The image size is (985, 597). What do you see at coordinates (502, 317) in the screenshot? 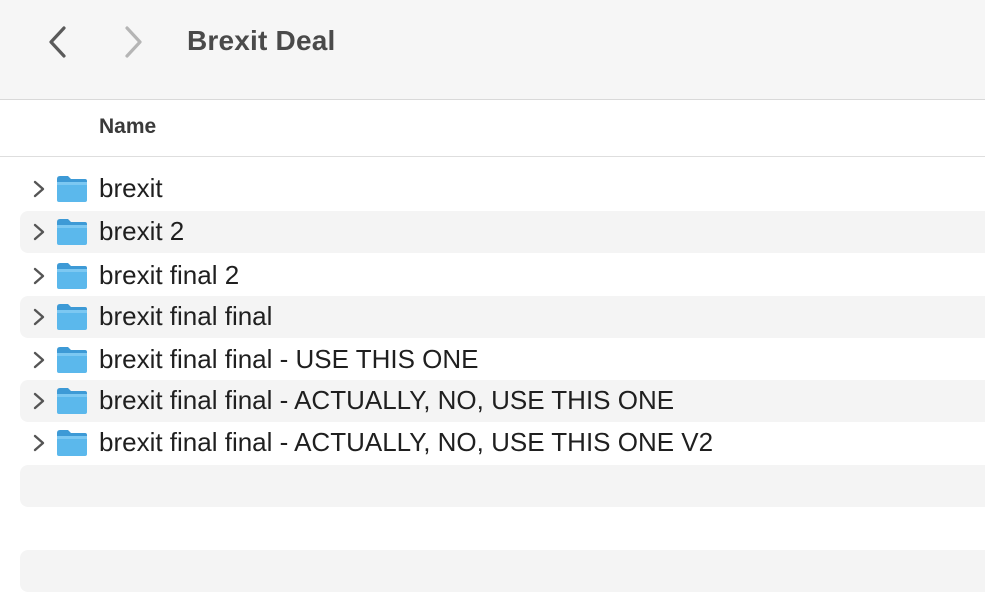
I see `list-item: brexit final final` at bounding box center [502, 317].